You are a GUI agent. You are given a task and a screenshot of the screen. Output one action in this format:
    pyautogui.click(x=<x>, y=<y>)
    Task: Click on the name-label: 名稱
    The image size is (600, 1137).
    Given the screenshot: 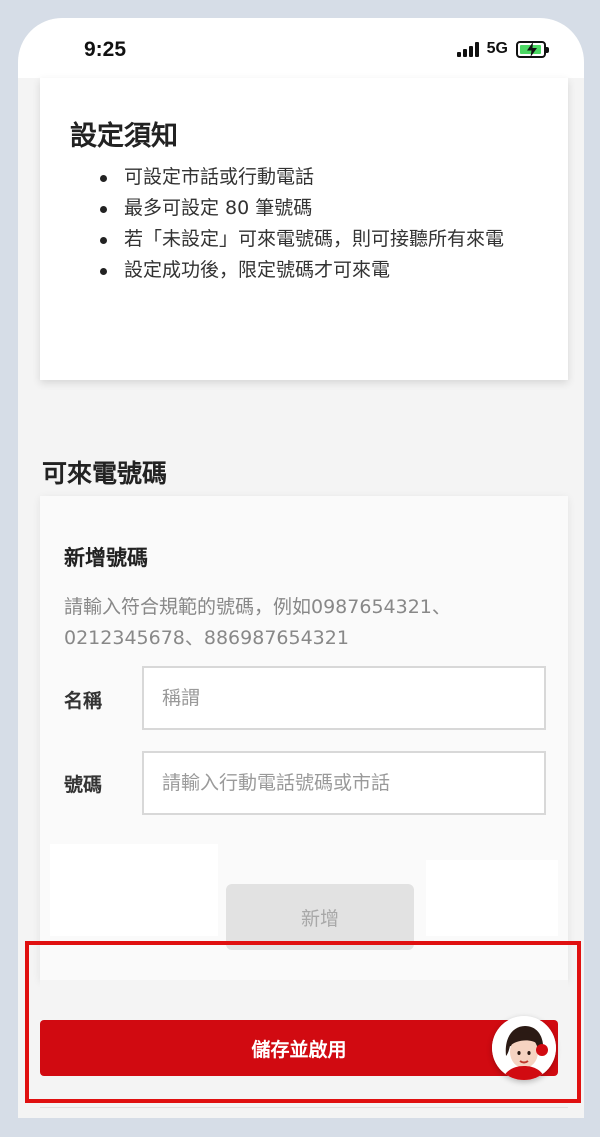 What is the action you would take?
    pyautogui.click(x=83, y=701)
    